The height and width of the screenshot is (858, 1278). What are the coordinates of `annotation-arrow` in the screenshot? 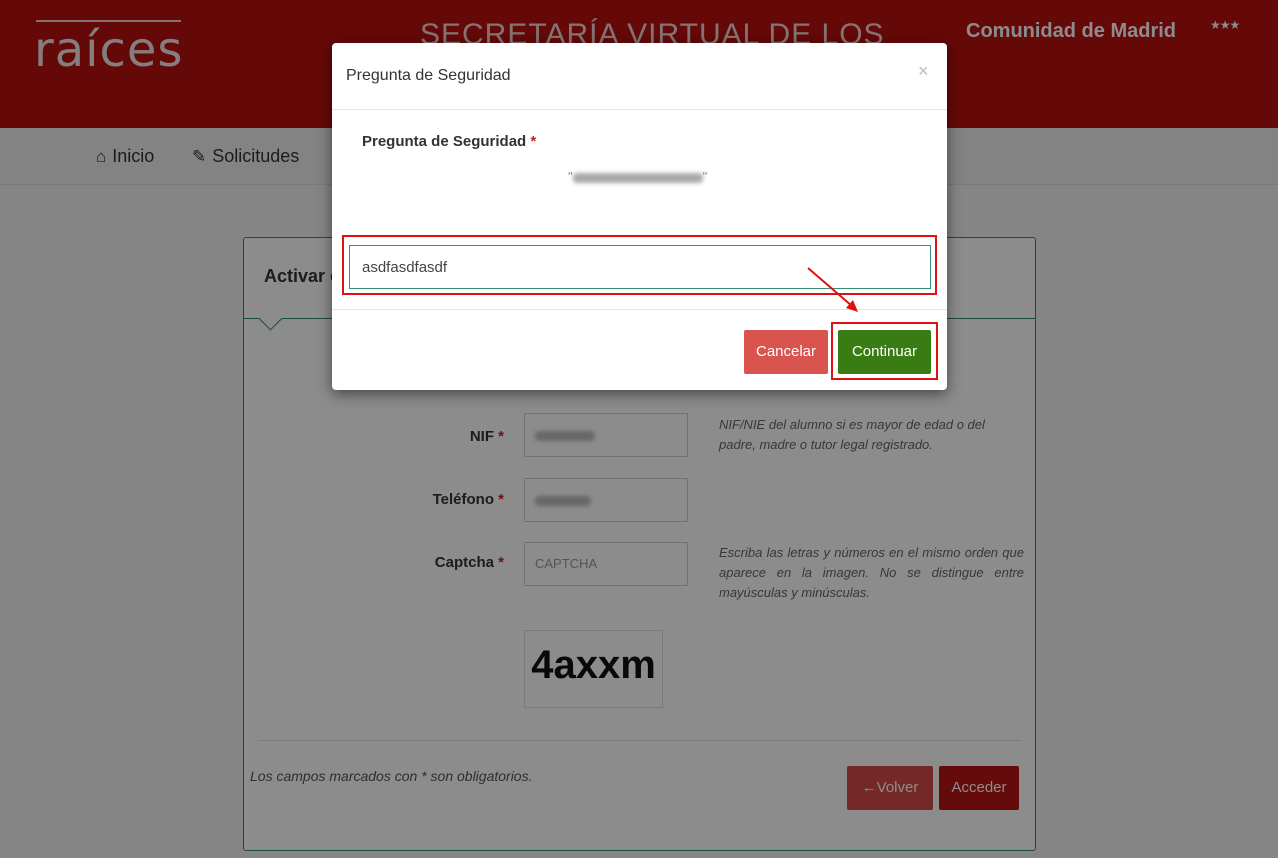 It's located at (832, 289).